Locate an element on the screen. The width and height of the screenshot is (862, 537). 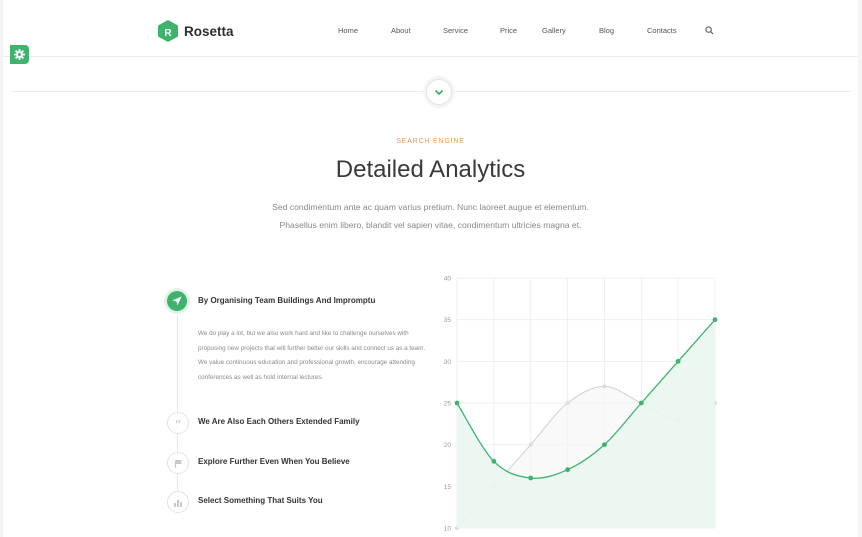
feature-4-title: Select Something That Suits You is located at coordinates (260, 500).